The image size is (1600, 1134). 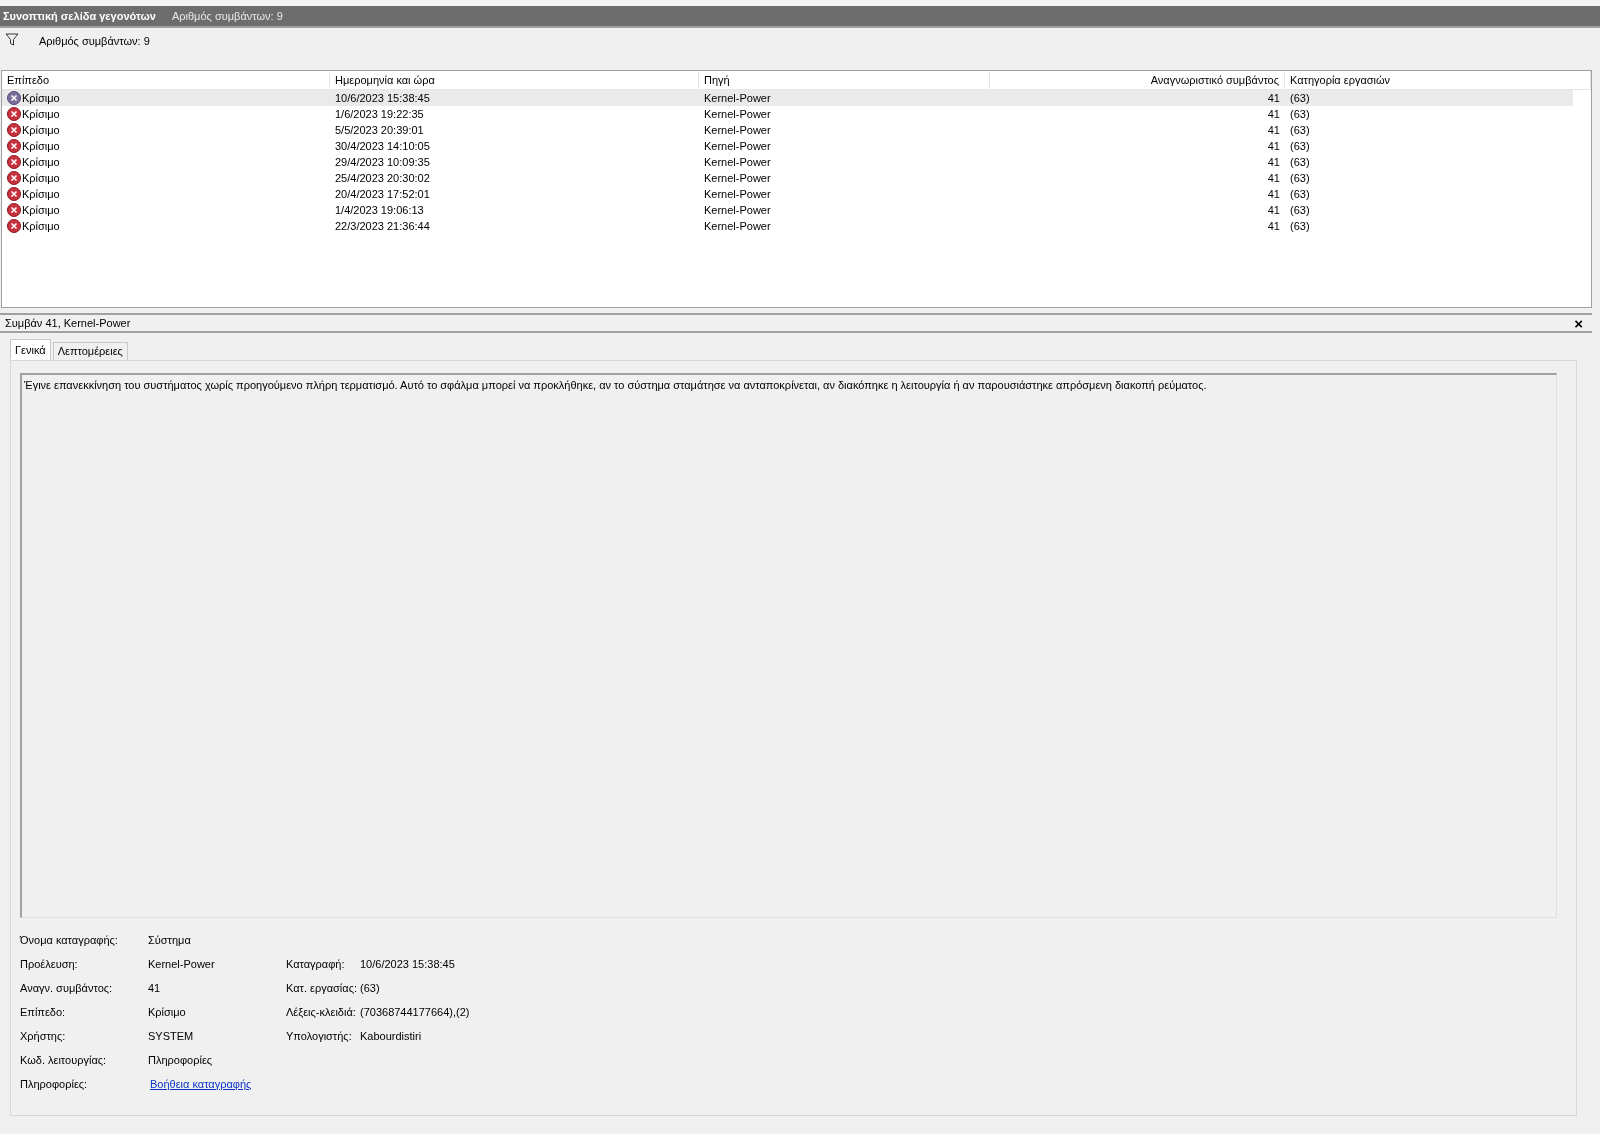 I want to click on property-value: SYSTEM, so click(x=171, y=1036).